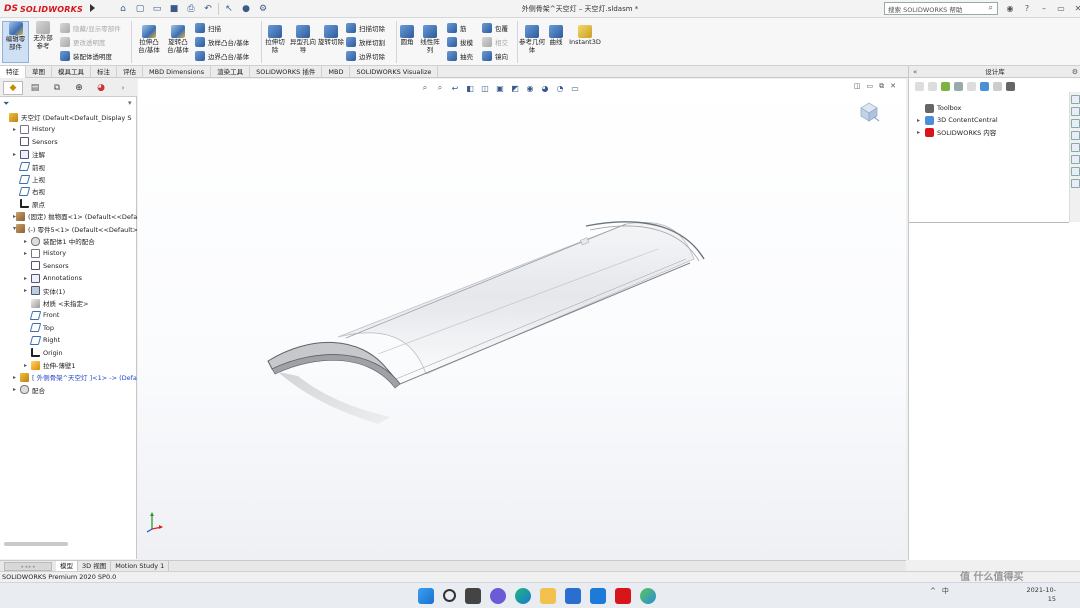 The image size is (1080, 608). What do you see at coordinates (79, 88) in the screenshot?
I see `dimxpert-tab-icon: ⊕` at bounding box center [79, 88].